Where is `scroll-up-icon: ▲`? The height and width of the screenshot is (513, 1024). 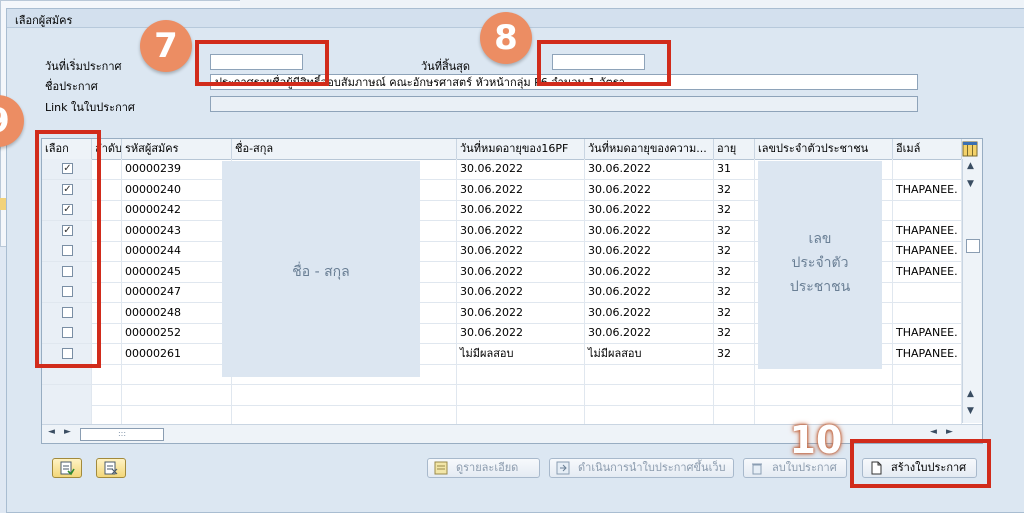 scroll-up-icon: ▲ is located at coordinates (970, 166).